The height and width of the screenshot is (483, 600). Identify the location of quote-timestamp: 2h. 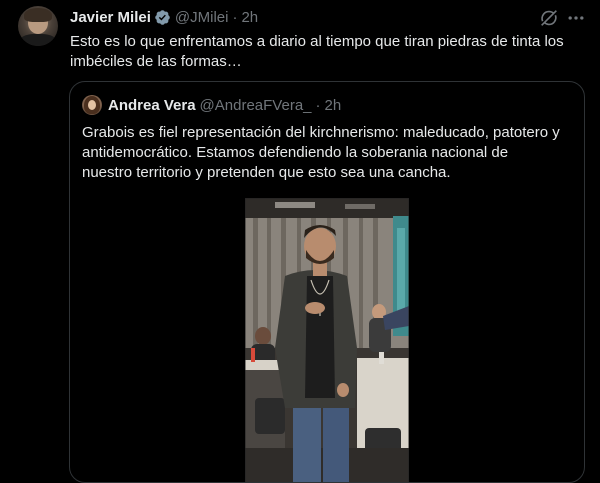
(333, 105).